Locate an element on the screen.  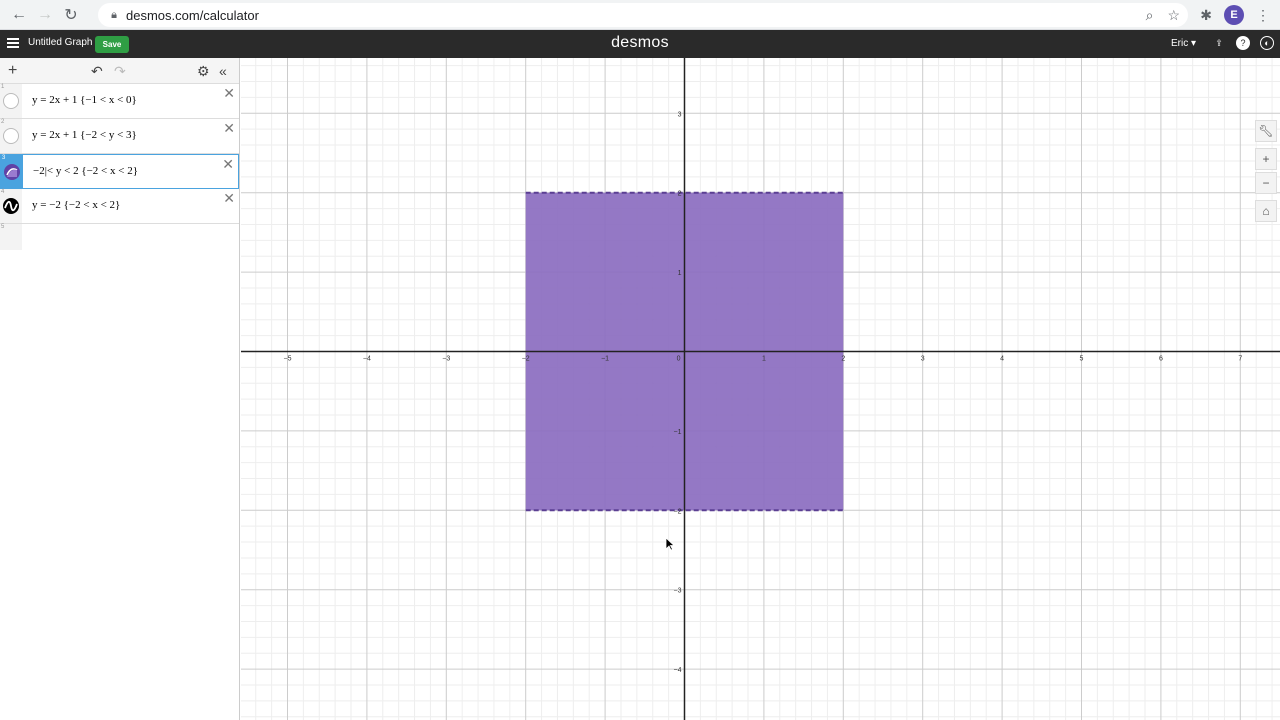
y-tick-label: 3 is located at coordinates (680, 114).